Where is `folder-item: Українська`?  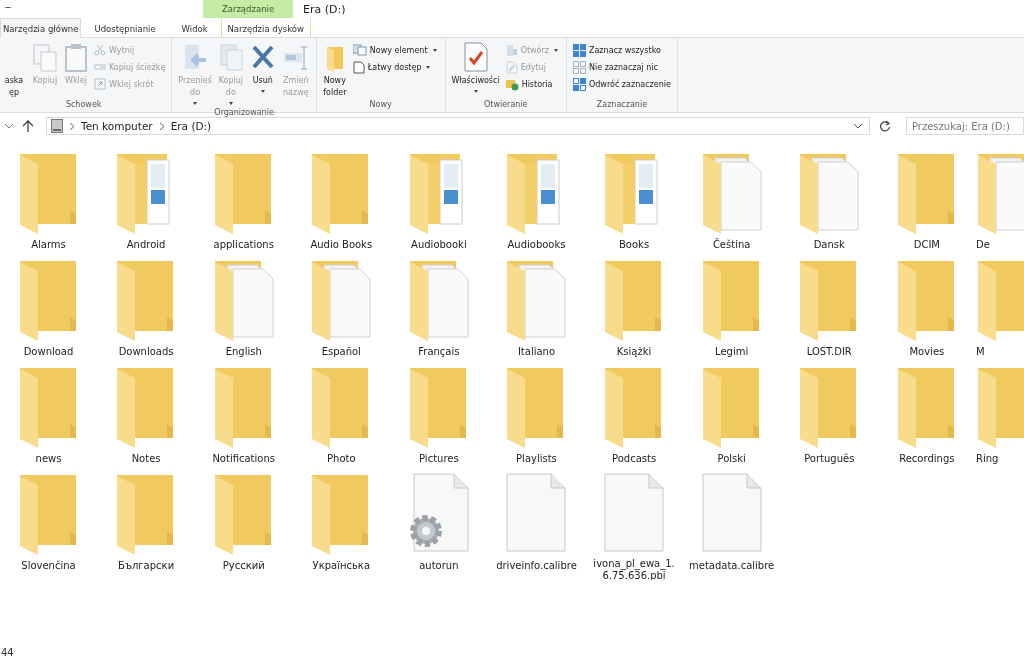
folder-item: Українська is located at coordinates (341, 526).